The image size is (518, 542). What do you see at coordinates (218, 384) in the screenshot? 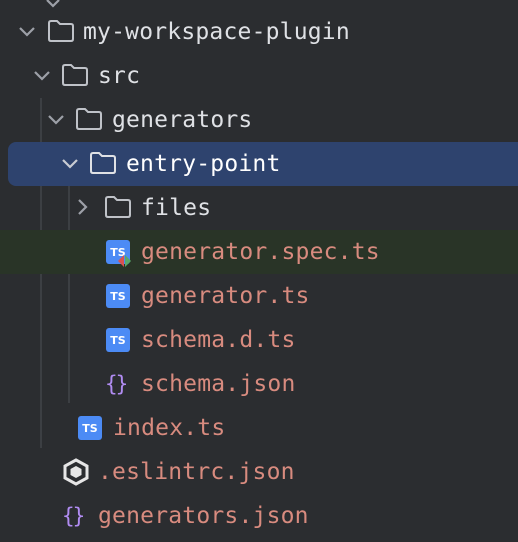
I see `file-label: schema.json` at bounding box center [218, 384].